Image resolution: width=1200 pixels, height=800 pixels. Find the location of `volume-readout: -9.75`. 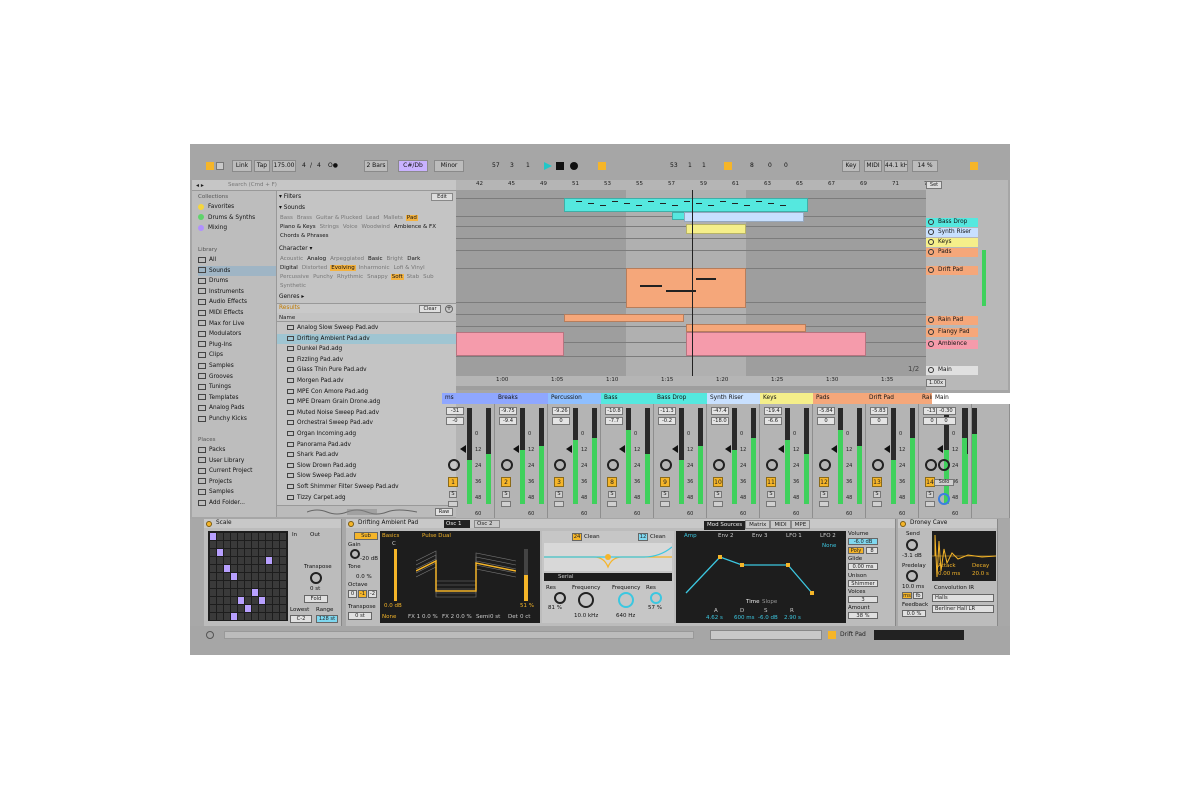

volume-readout: -9.75 is located at coordinates (508, 411).